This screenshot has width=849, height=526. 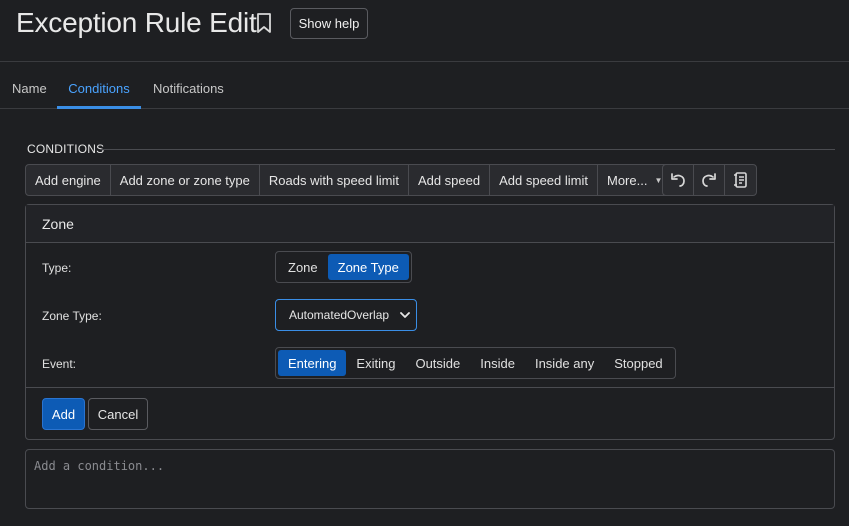 What do you see at coordinates (430, 224) in the screenshot?
I see `zone-card-header: Zone` at bounding box center [430, 224].